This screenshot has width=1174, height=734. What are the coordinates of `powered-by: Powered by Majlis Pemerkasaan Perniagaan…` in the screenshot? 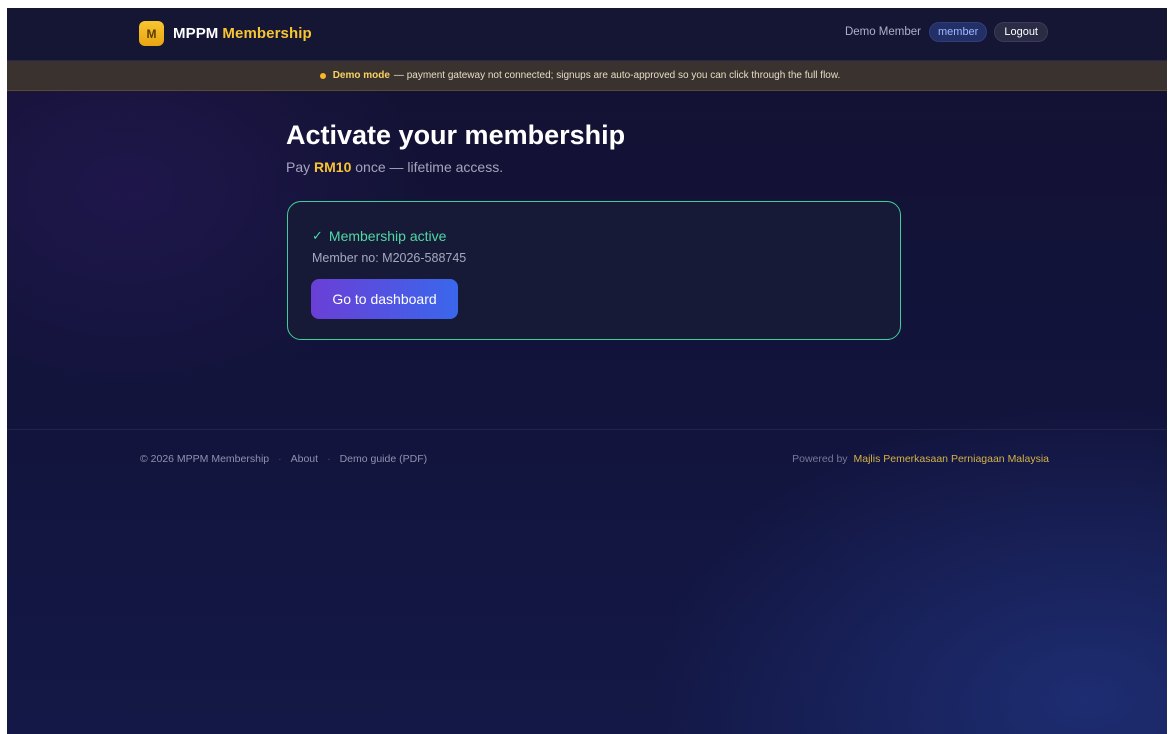 It's located at (920, 459).